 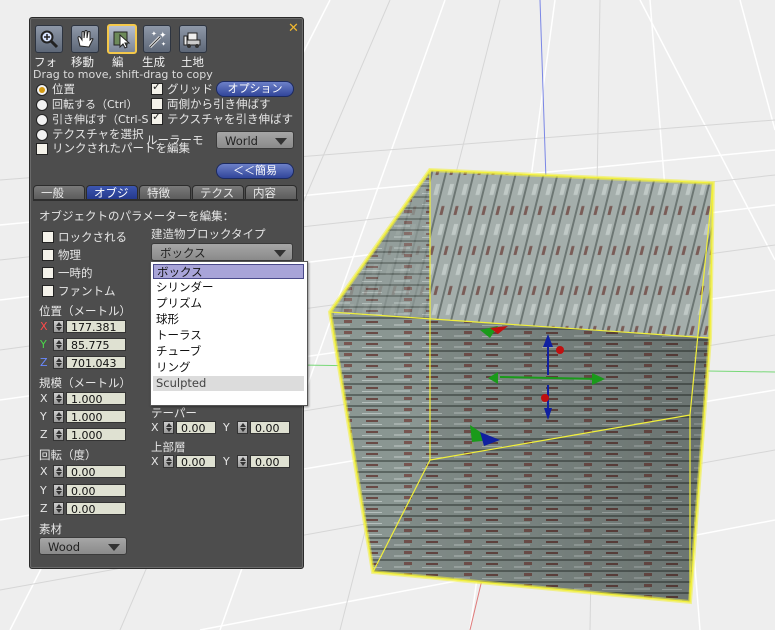 I want to click on shape-option-tube: チューブ, so click(x=228, y=351).